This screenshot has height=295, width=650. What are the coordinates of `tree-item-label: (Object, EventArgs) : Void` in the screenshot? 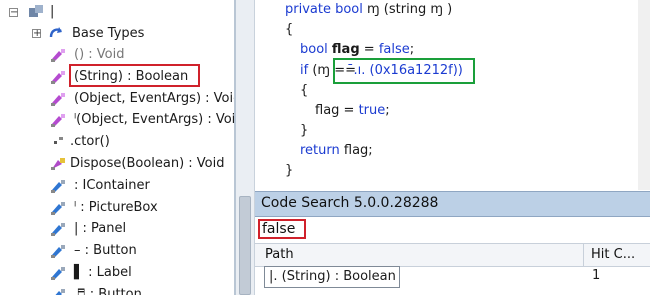 It's located at (154, 98).